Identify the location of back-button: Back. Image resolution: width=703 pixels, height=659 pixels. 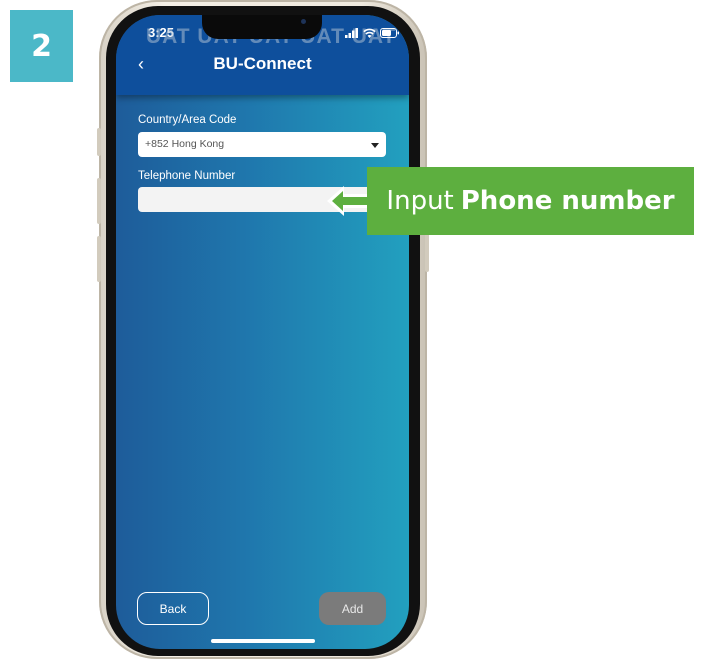
(173, 608).